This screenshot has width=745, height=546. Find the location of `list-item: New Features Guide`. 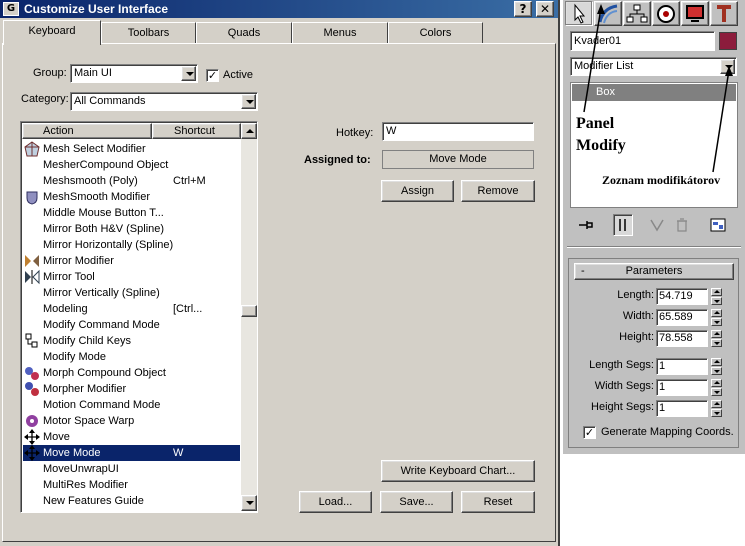

list-item: New Features Guide is located at coordinates (131, 501).